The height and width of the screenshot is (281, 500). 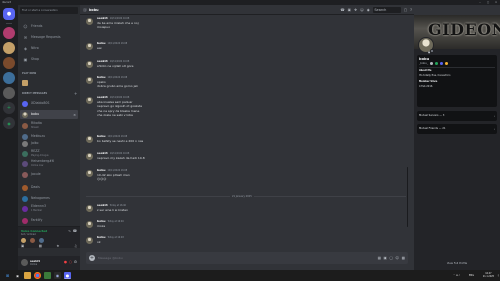 What do you see at coordinates (403, 258) in the screenshot?
I see `apps-icon: ▩` at bounding box center [403, 258].